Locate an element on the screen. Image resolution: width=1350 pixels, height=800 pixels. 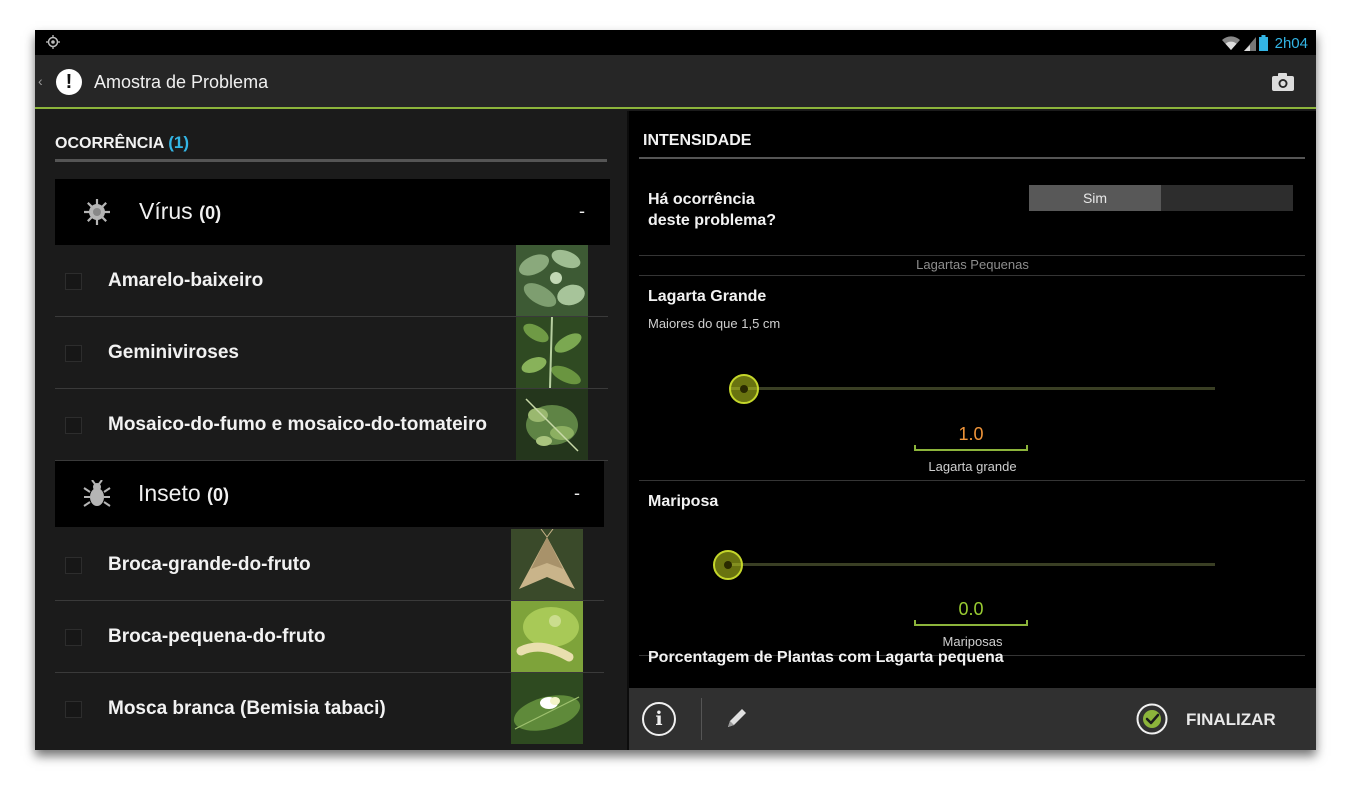
group-header-virus: Vírus (0) - is located at coordinates (332, 212).